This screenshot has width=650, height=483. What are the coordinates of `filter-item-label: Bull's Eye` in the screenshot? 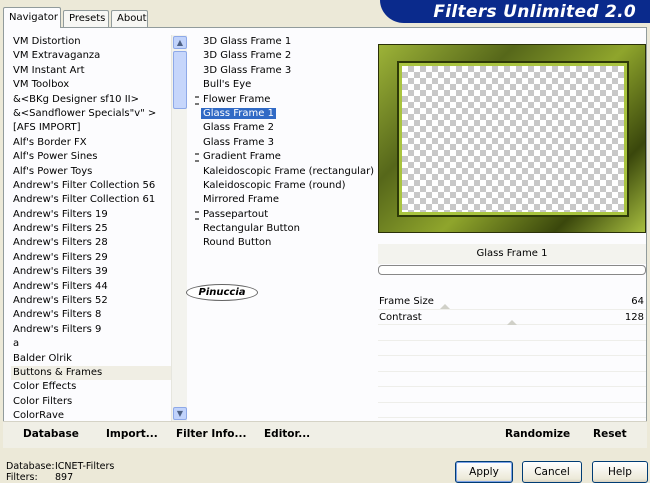 It's located at (227, 85).